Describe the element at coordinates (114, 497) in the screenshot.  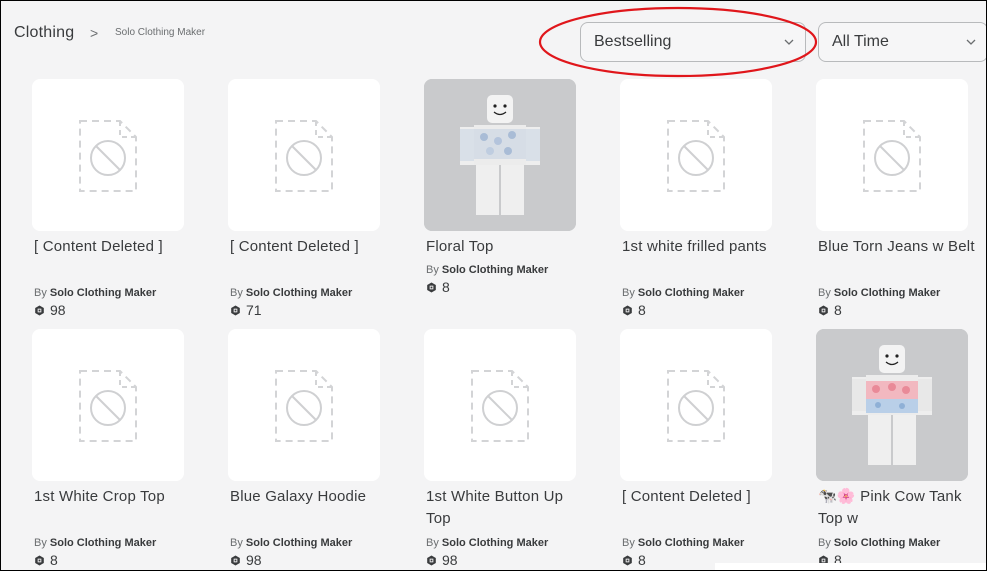
I see `item-title: 1st White Crop Top` at that location.